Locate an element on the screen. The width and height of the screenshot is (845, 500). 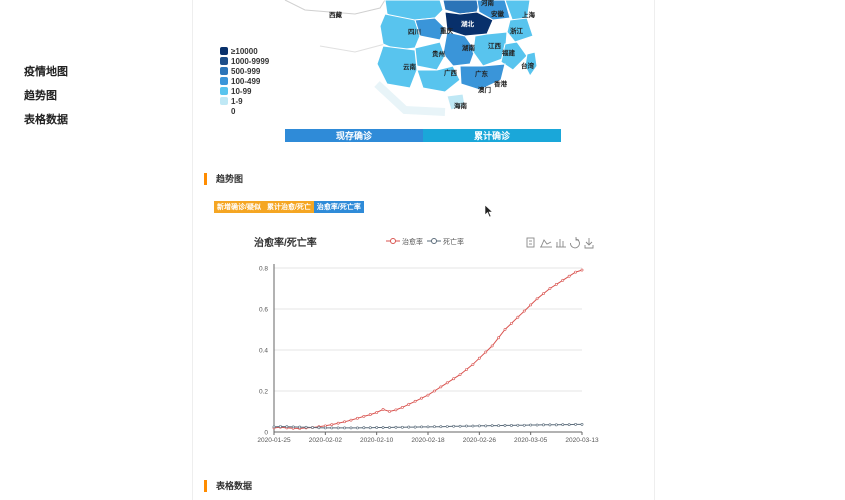
y-tick-label: 0.4 is located at coordinates (263, 351).